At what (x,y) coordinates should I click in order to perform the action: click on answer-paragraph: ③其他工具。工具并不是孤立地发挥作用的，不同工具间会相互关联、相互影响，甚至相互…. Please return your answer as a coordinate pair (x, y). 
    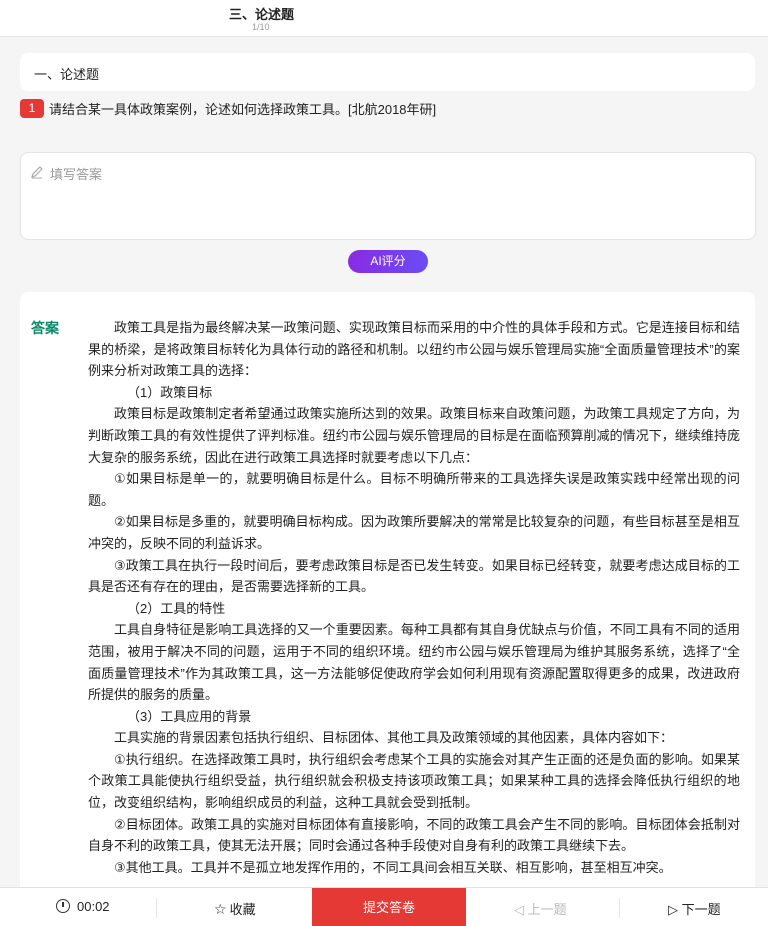
    Looking at the image, I should click on (393, 867).